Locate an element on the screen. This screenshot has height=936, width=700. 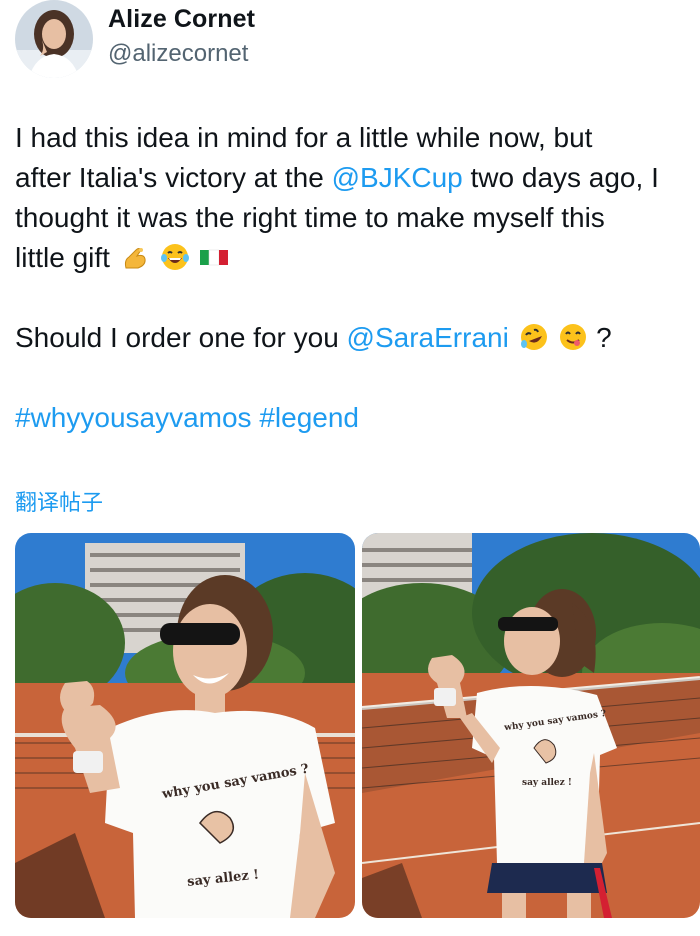
tweet-text-segment: little gift is located at coordinates (62, 257).